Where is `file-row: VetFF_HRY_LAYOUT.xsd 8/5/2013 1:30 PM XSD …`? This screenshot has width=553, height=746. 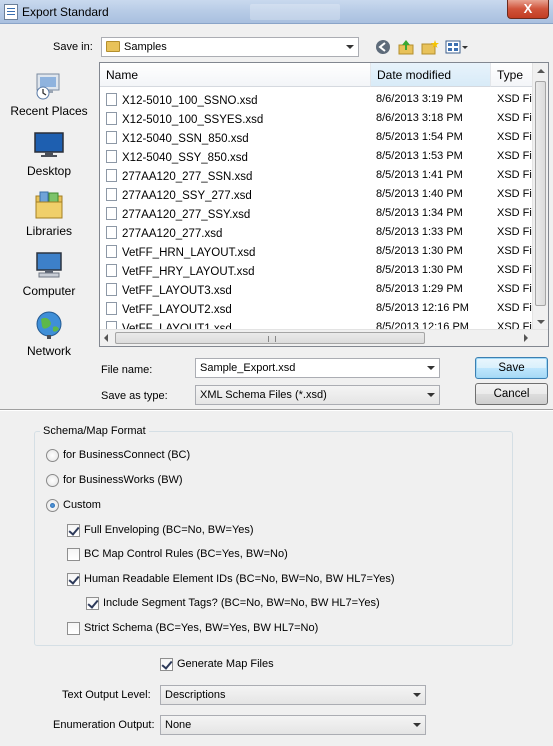
file-row: VetFF_HRY_LAYOUT.xsd 8/5/2013 1:30 PM XSD … is located at coordinates (318, 270).